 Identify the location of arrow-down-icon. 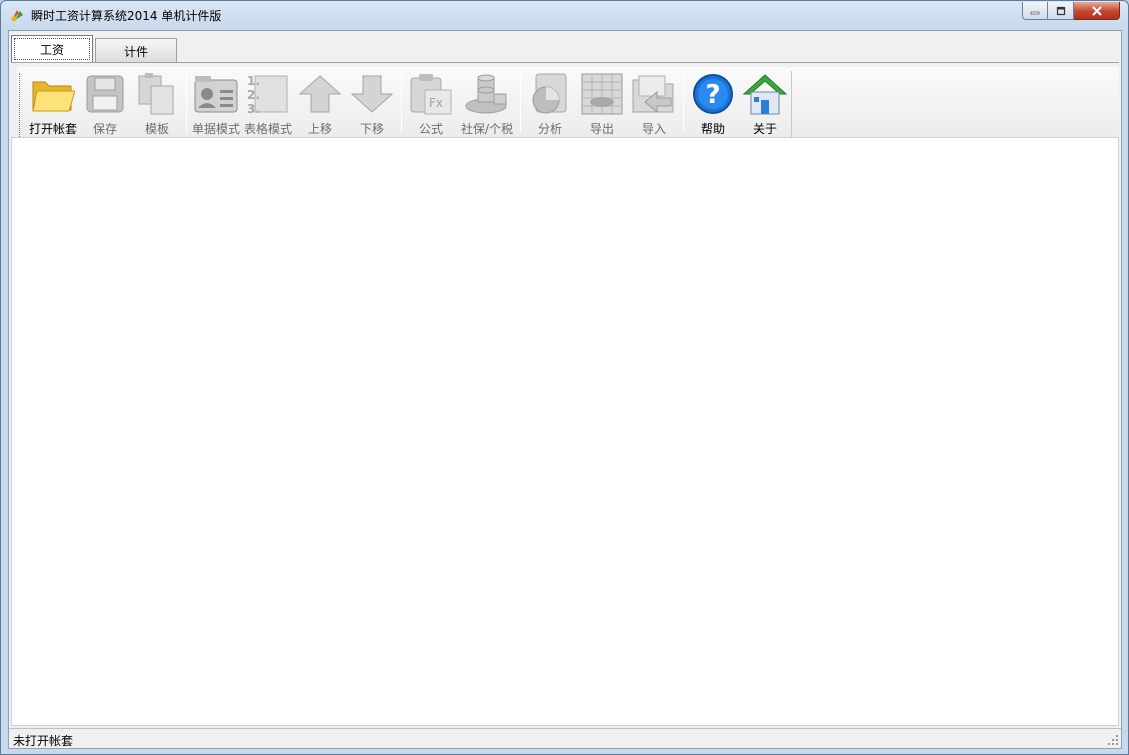
(372, 94).